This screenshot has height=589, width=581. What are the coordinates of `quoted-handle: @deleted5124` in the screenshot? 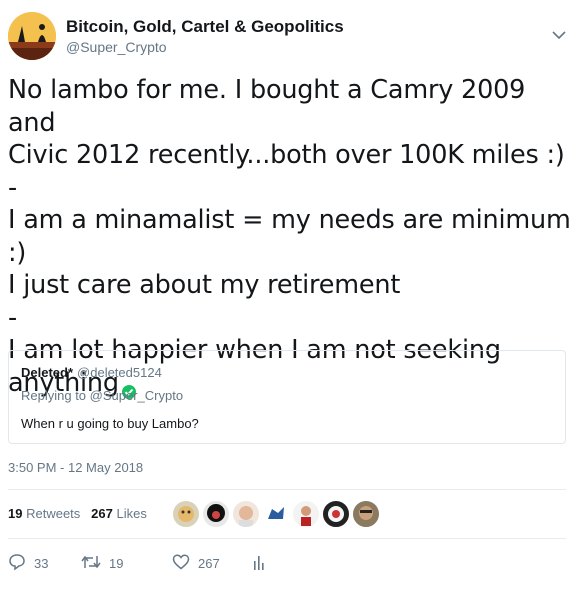 It's located at (119, 372).